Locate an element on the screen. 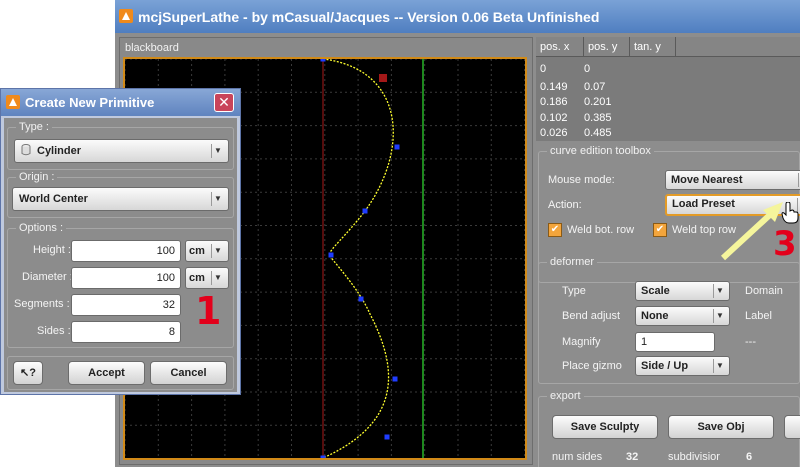  save-obj-button: Save Obj is located at coordinates (721, 427).